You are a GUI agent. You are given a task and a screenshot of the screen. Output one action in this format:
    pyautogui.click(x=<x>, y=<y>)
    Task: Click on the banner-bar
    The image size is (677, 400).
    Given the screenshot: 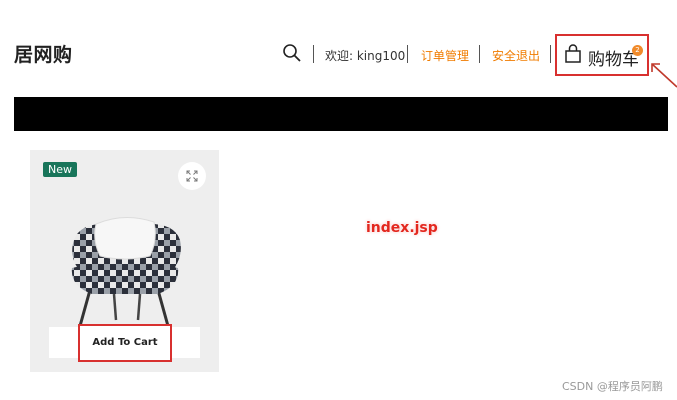 What is the action you would take?
    pyautogui.click(x=341, y=114)
    